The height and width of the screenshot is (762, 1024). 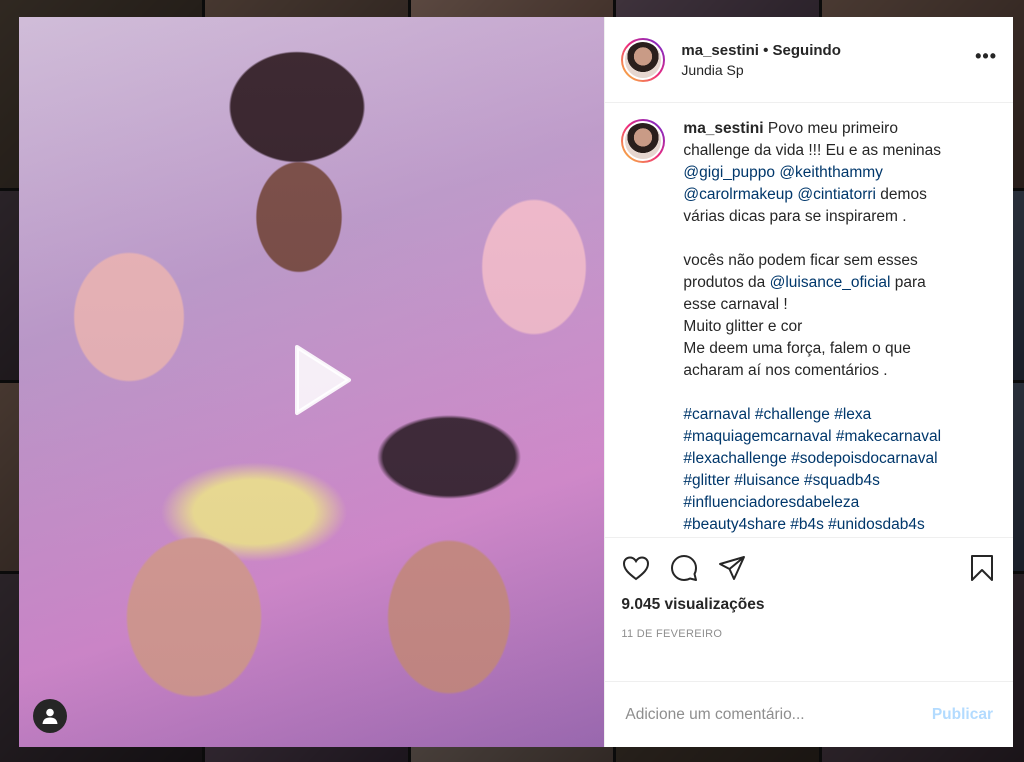 What do you see at coordinates (962, 715) in the screenshot?
I see `post-comment-button: Publicar` at bounding box center [962, 715].